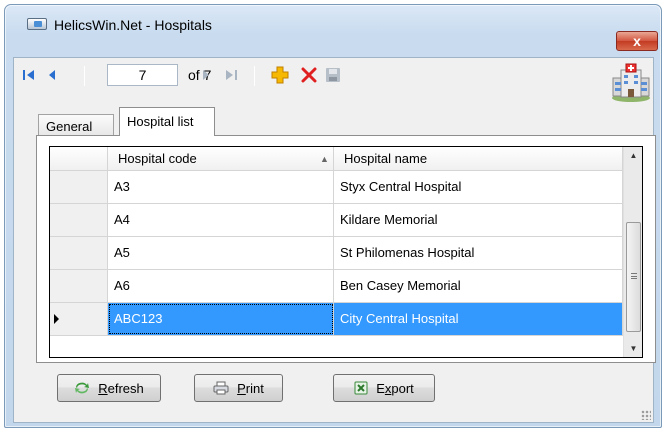  Describe the element at coordinates (221, 388) in the screenshot. I see `printer-icon` at that location.